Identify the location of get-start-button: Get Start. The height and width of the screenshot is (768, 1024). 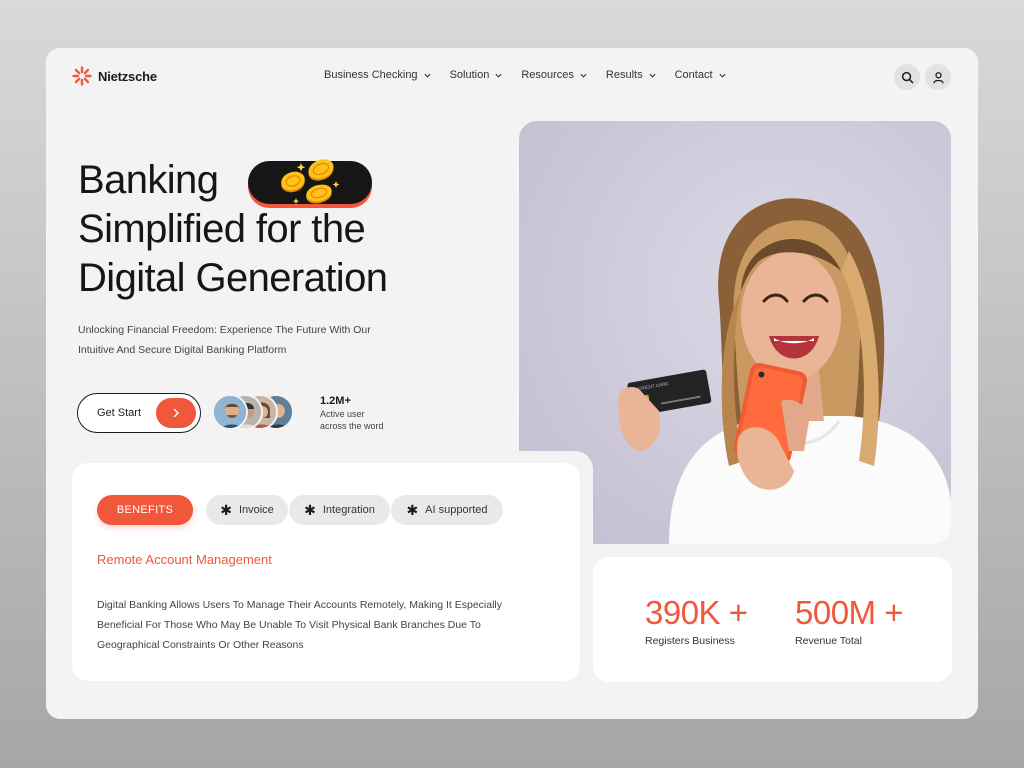
(139, 413).